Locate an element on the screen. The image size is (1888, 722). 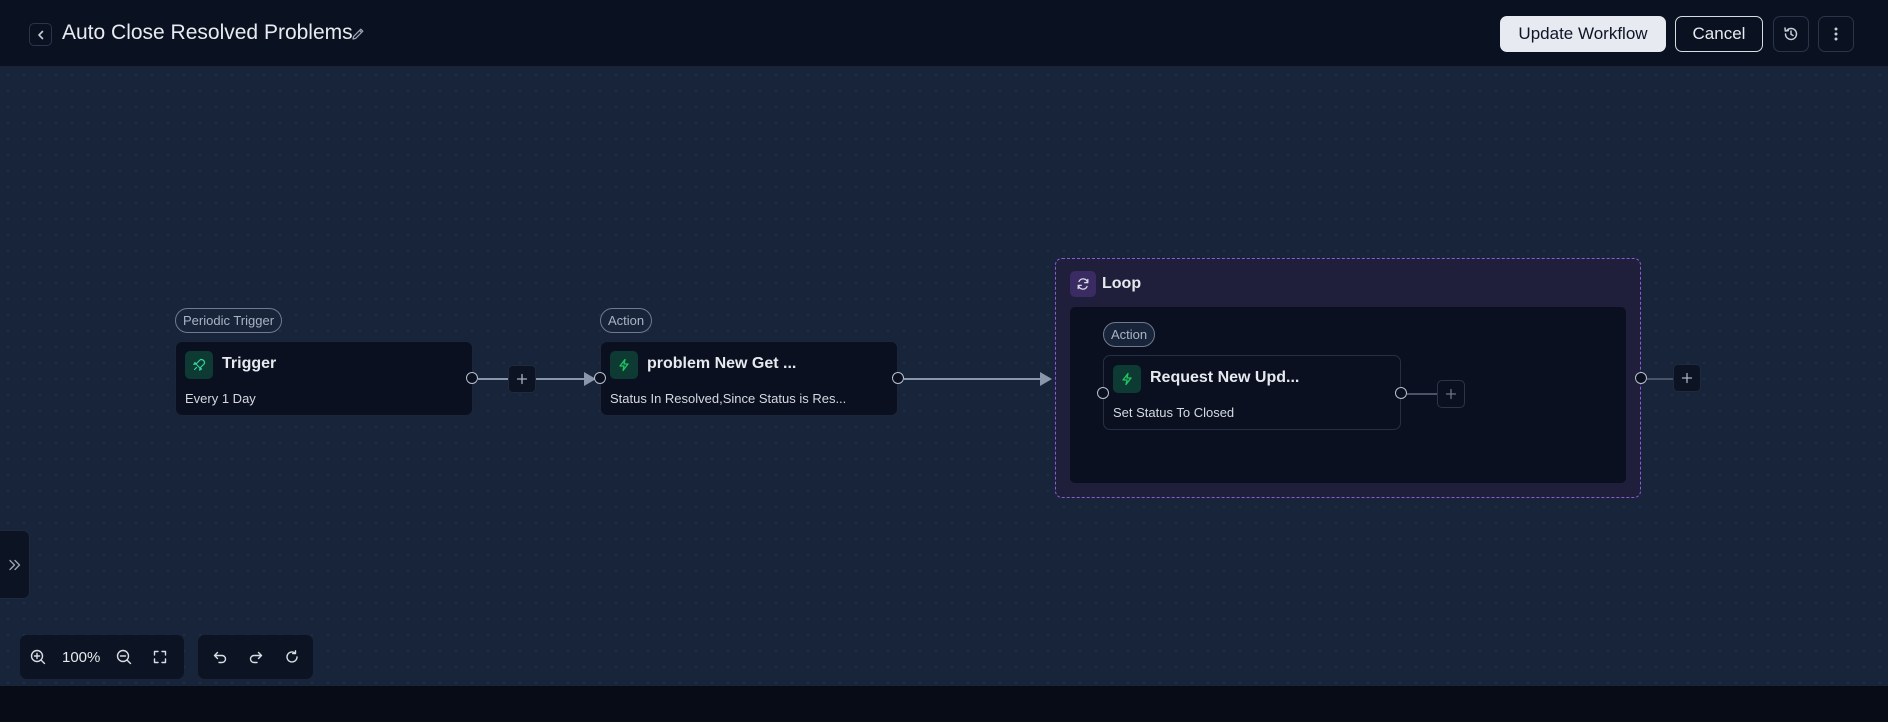
history-icon is located at coordinates (1791, 34).